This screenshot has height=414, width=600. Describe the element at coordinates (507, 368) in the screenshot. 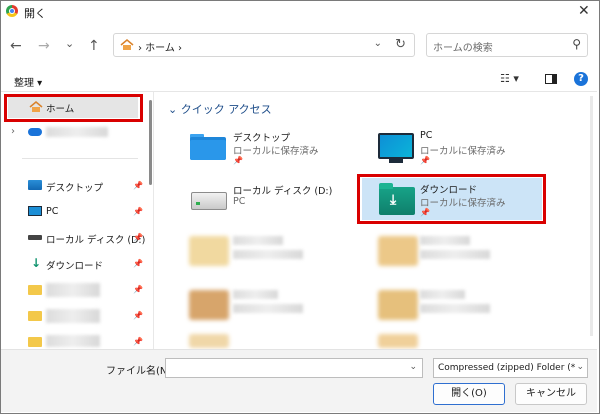

I see `file-type-value: Compressed (zipped) Folder (*.z` at that location.